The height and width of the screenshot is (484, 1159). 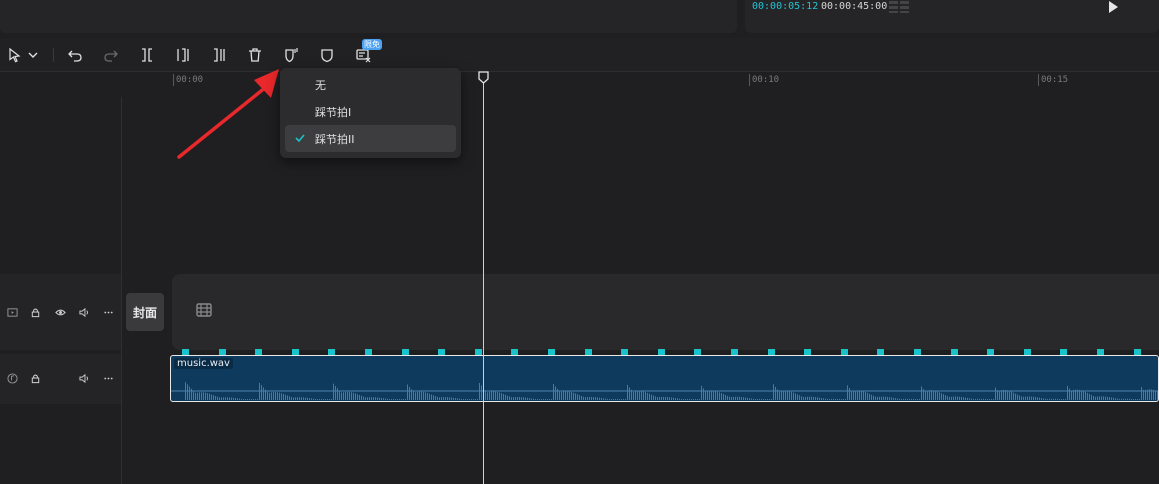 What do you see at coordinates (111, 55) in the screenshot?
I see `redo-icon` at bounding box center [111, 55].